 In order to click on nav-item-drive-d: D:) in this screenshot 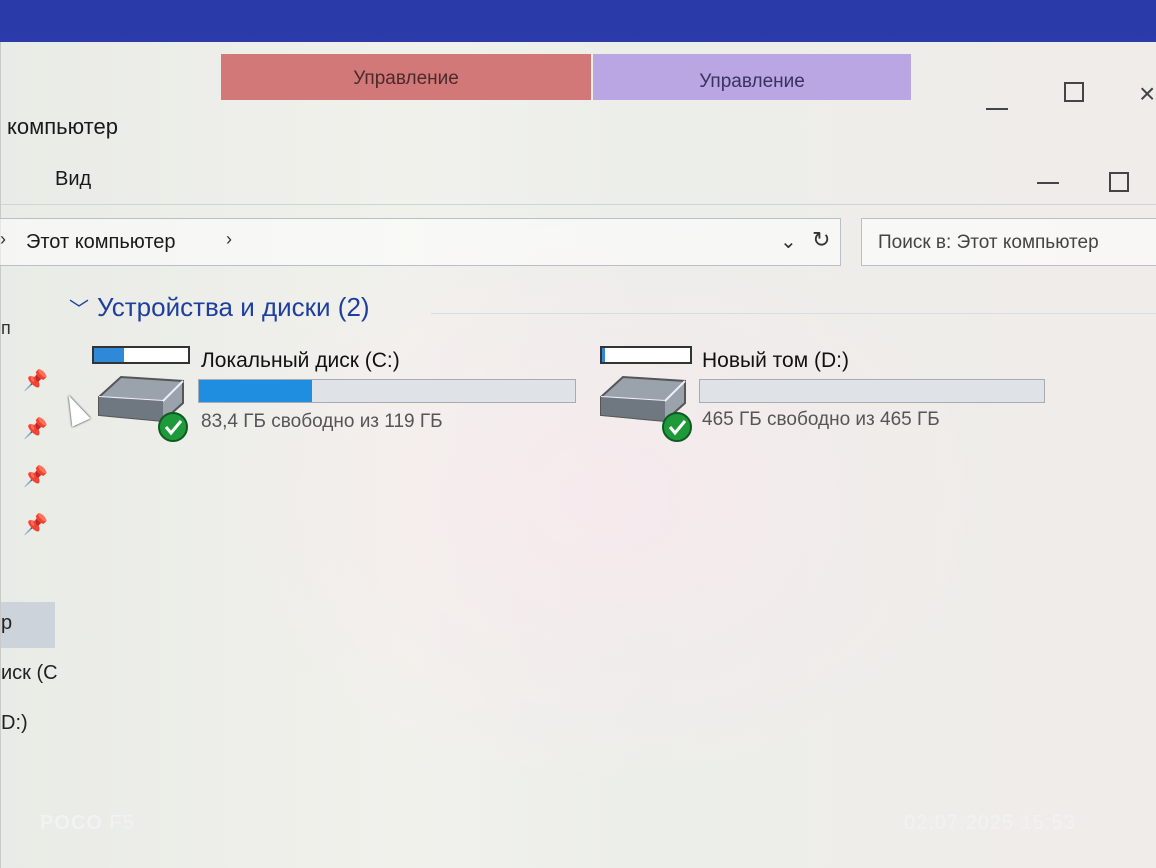, I will do `click(14, 723)`.